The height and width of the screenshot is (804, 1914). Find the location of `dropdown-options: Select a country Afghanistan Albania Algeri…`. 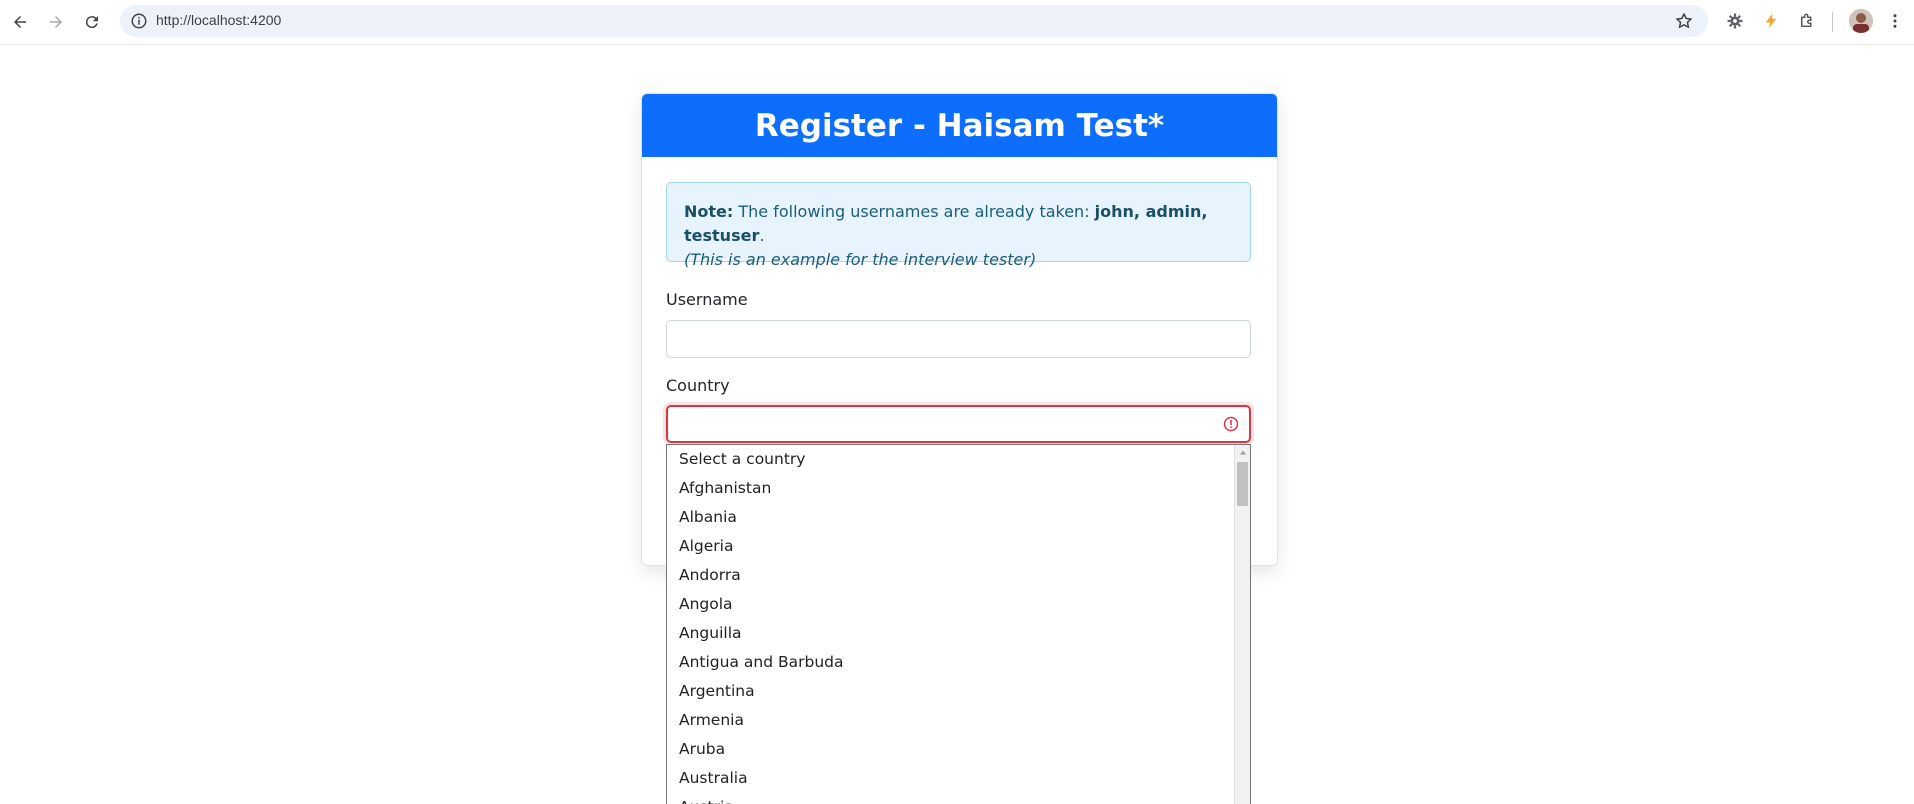

dropdown-options: Select a country Afghanistan Albania Algeri… is located at coordinates (958, 624).